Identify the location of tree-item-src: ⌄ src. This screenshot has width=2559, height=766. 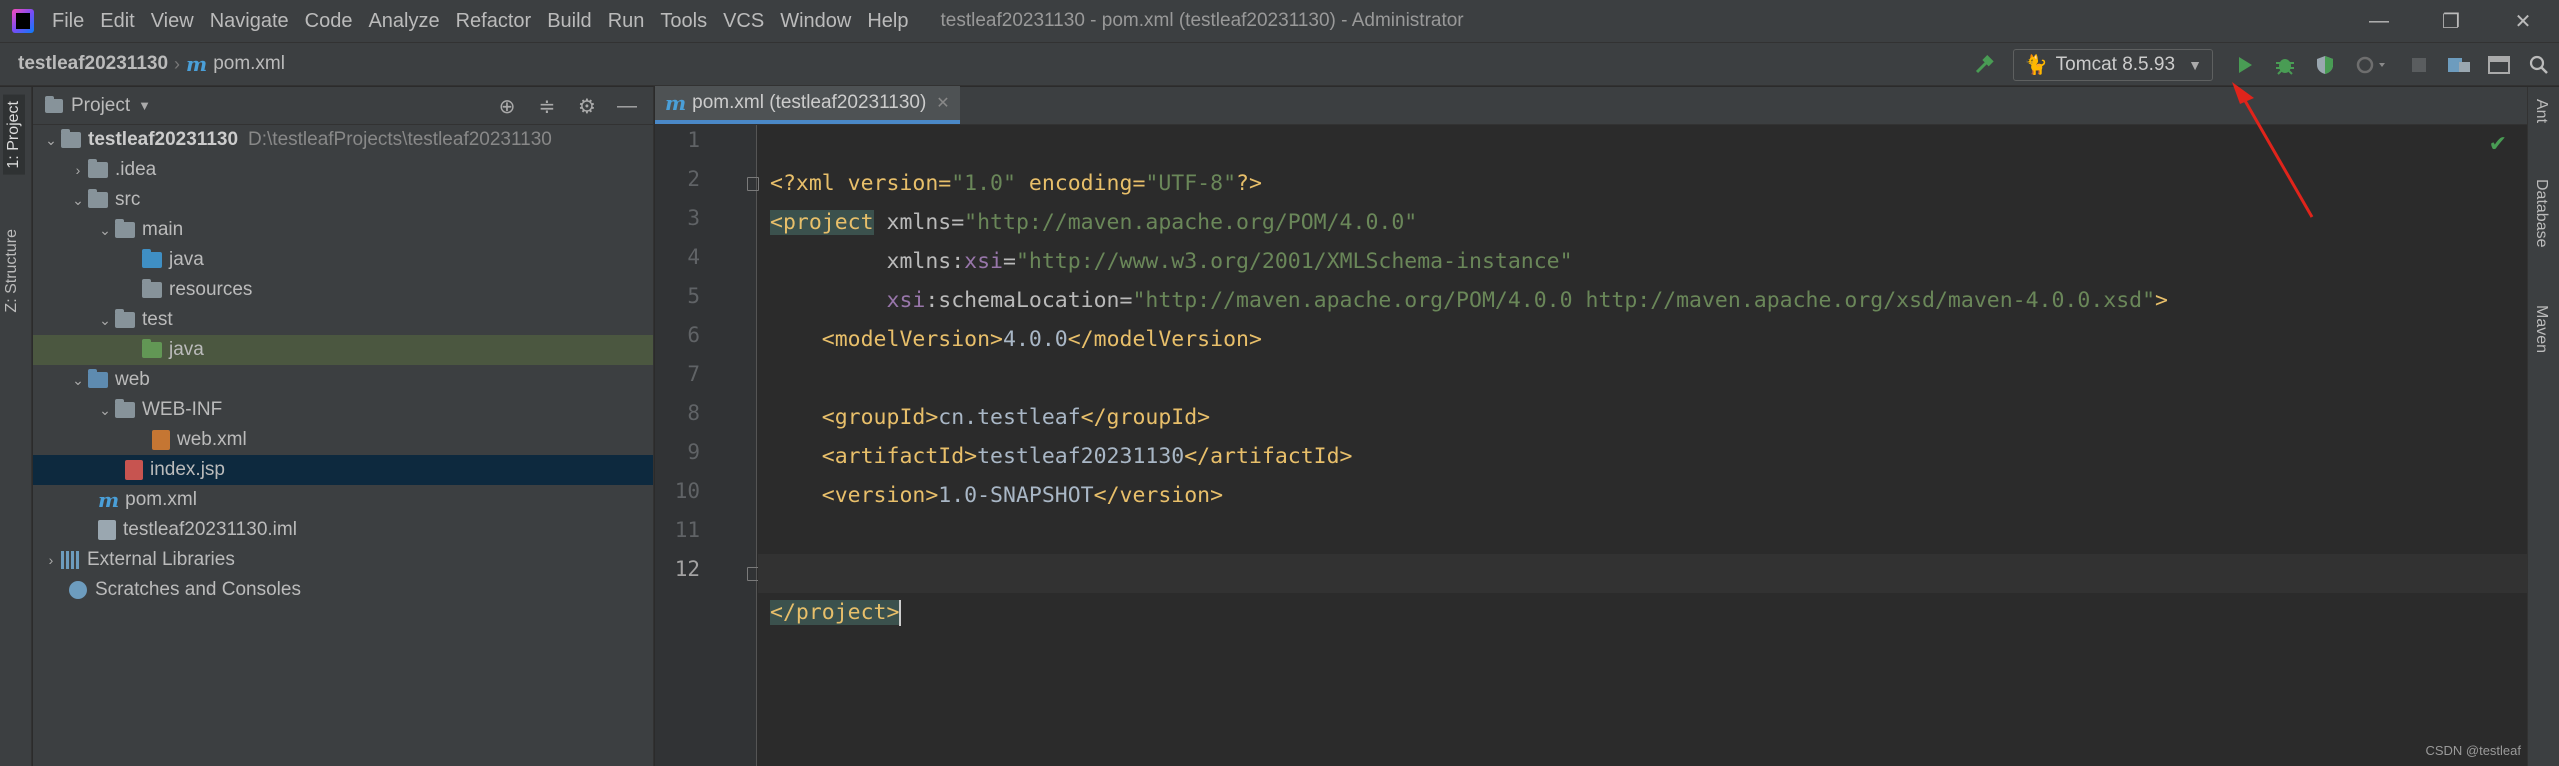
(343, 200).